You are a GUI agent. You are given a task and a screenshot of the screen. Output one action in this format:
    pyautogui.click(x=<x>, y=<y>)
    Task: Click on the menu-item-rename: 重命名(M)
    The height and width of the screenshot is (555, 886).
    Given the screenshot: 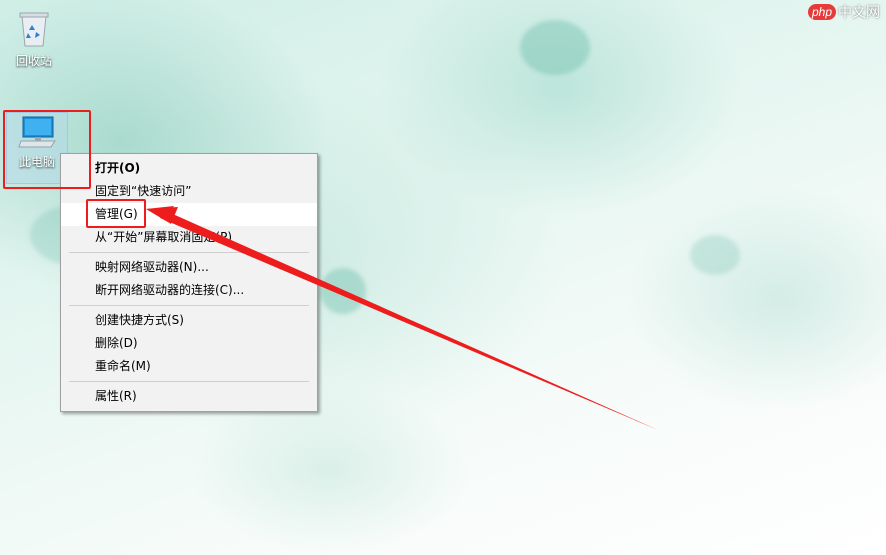 What is the action you would take?
    pyautogui.click(x=189, y=366)
    